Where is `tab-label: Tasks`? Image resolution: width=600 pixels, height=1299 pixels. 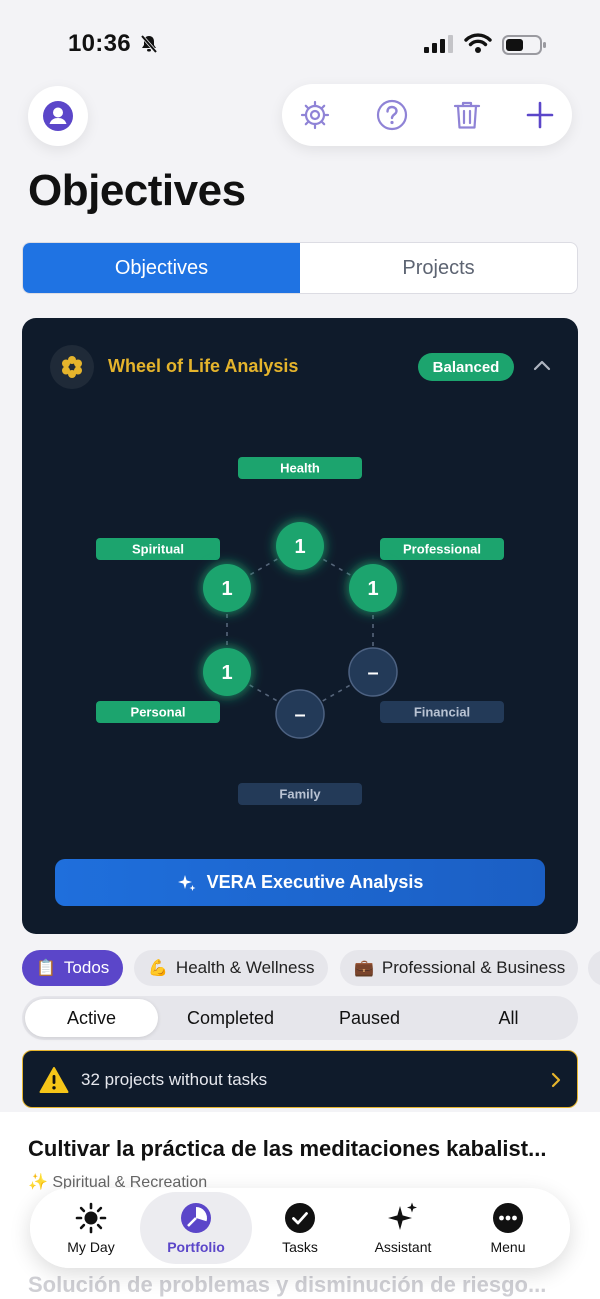 tab-label: Tasks is located at coordinates (300, 1247).